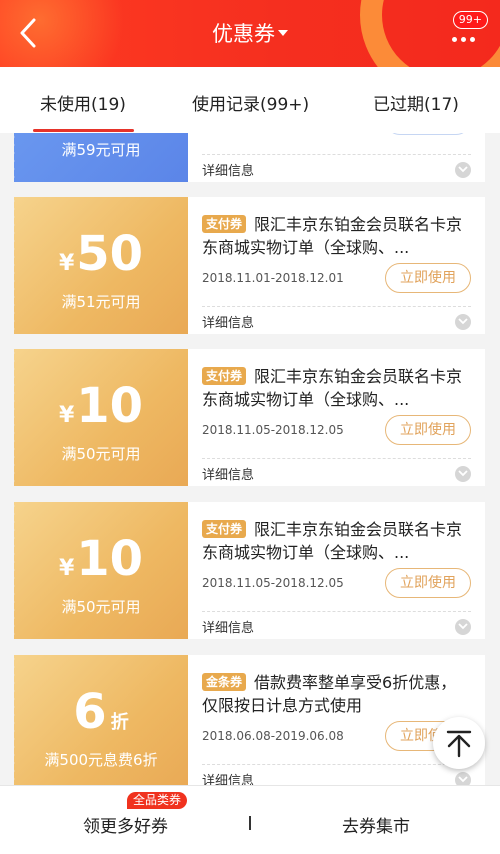  What do you see at coordinates (470, 20) in the screenshot?
I see `message-badge: 99+` at bounding box center [470, 20].